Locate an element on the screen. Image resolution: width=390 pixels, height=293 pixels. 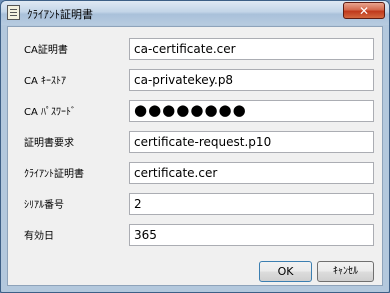
certificate-request-input: certificate-request.p10 is located at coordinates (251, 142).